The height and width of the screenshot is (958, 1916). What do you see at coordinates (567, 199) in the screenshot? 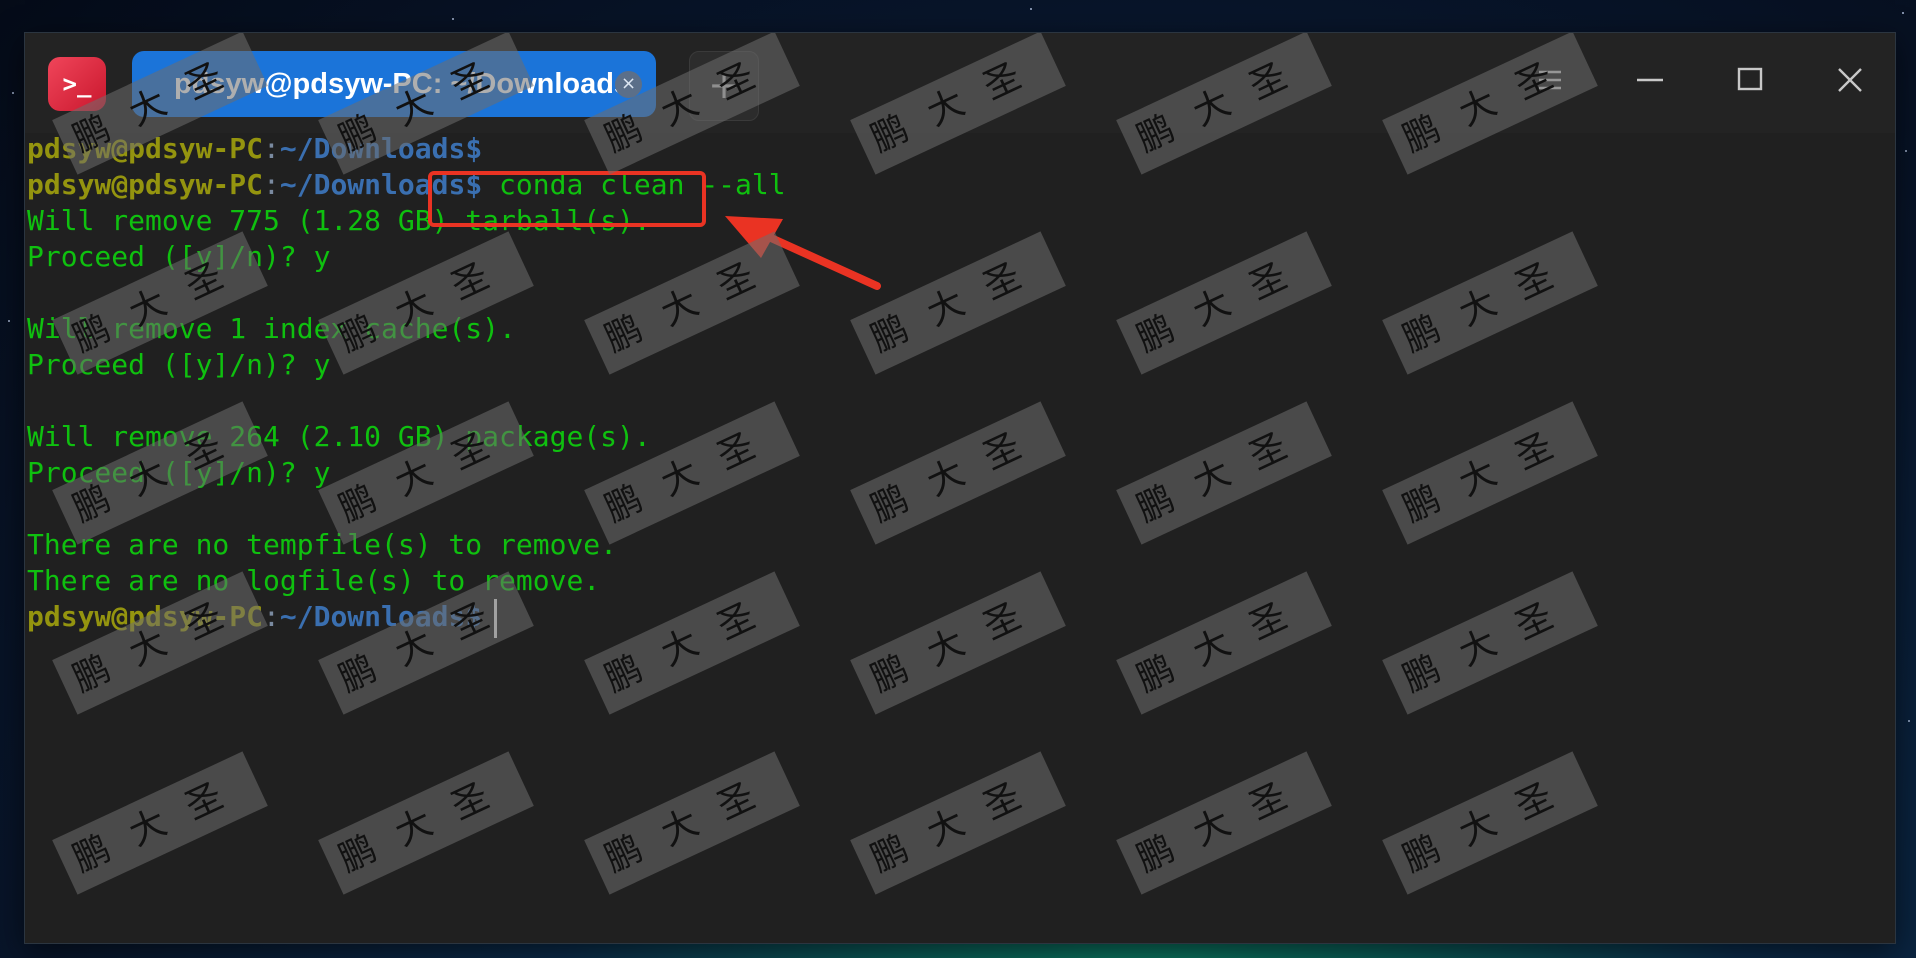
I see `annotation-highlight-box` at bounding box center [567, 199].